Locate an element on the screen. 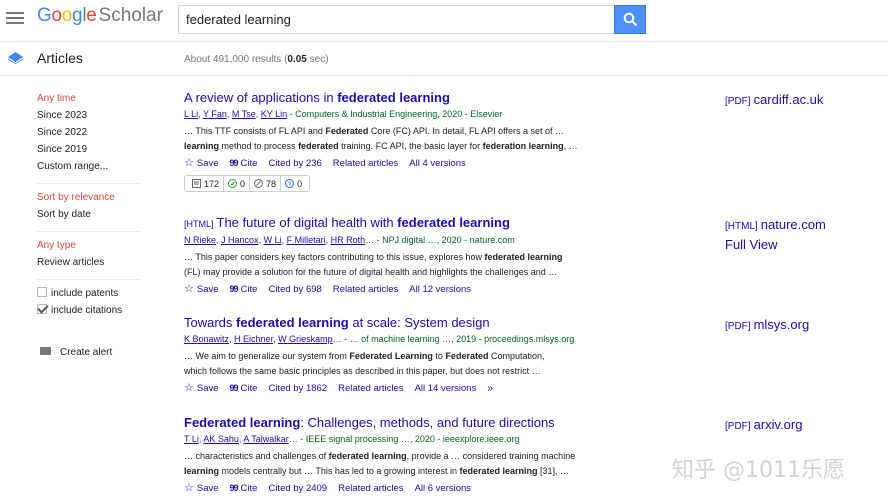  author-link: W Grieskamp is located at coordinates (305, 339).